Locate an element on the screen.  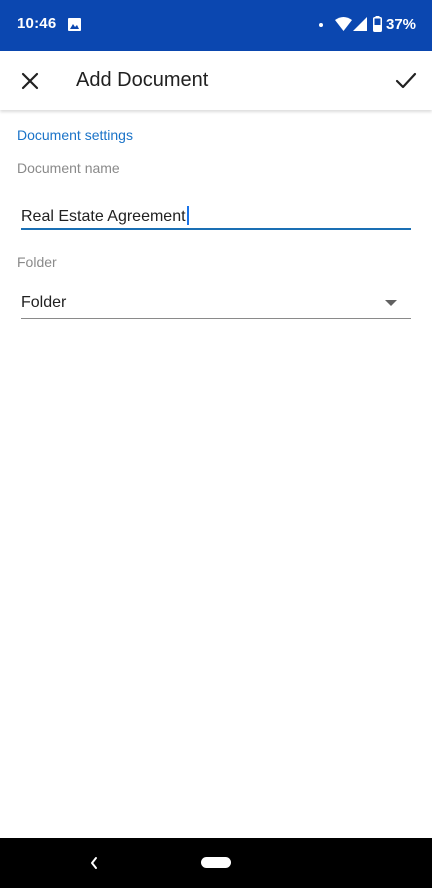
section-header: Document settings is located at coordinates (75, 135).